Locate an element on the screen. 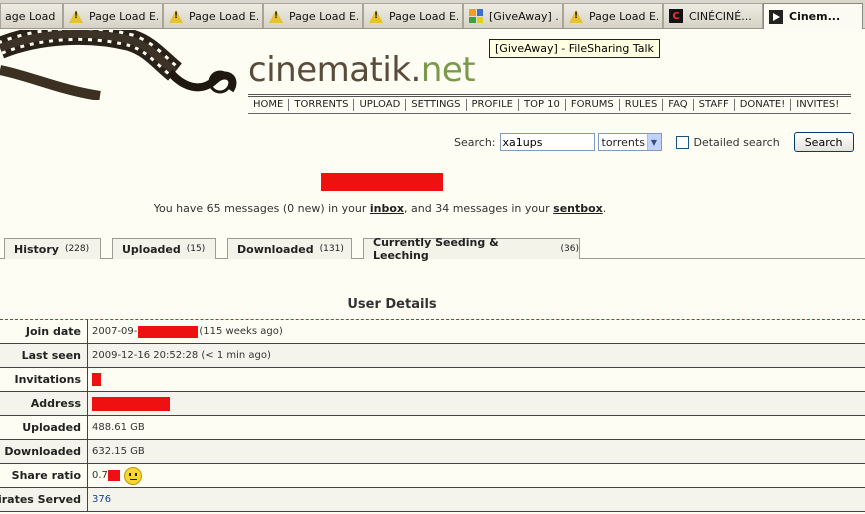 The height and width of the screenshot is (514, 865). messages-suffix: . is located at coordinates (604, 208).